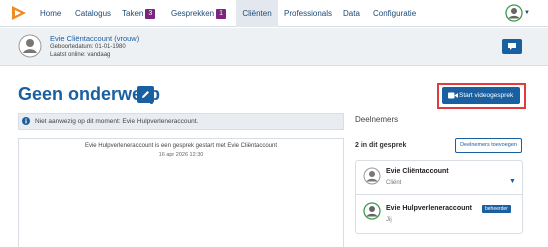 The height and width of the screenshot is (247, 548). Describe the element at coordinates (30, 46) in the screenshot. I see `client-avatar-icon` at that location.